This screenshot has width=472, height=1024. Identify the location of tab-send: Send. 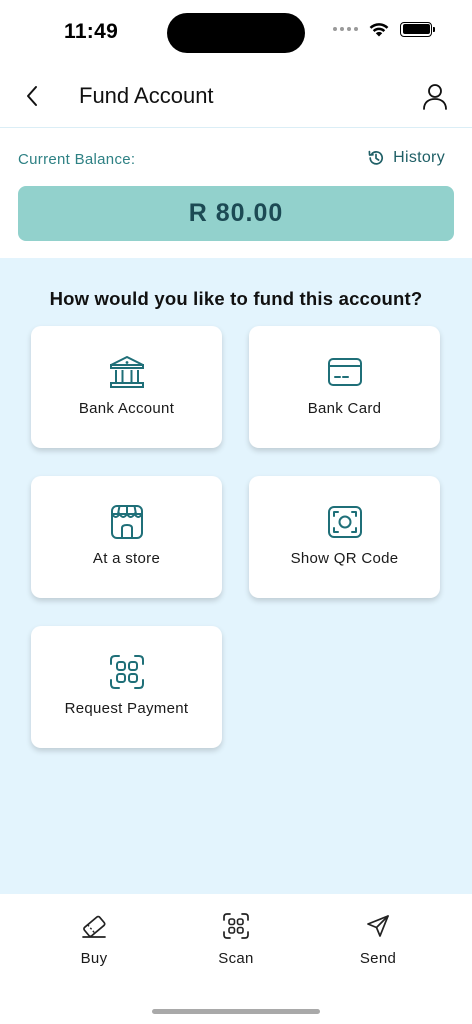
(378, 939).